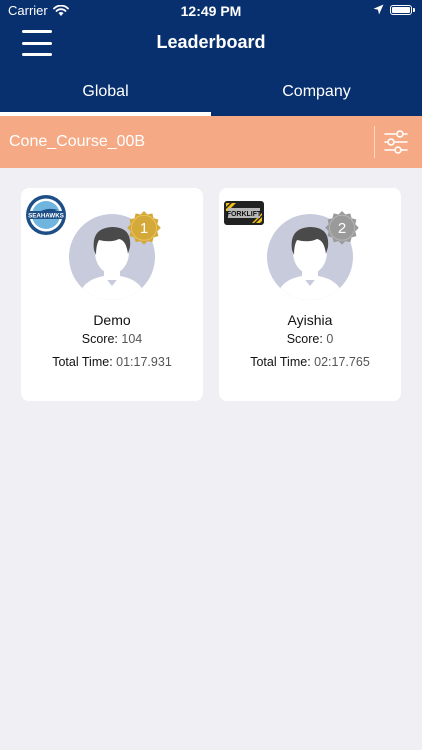 This screenshot has height=750, width=422. I want to click on score-line: Score: 0, so click(310, 339).